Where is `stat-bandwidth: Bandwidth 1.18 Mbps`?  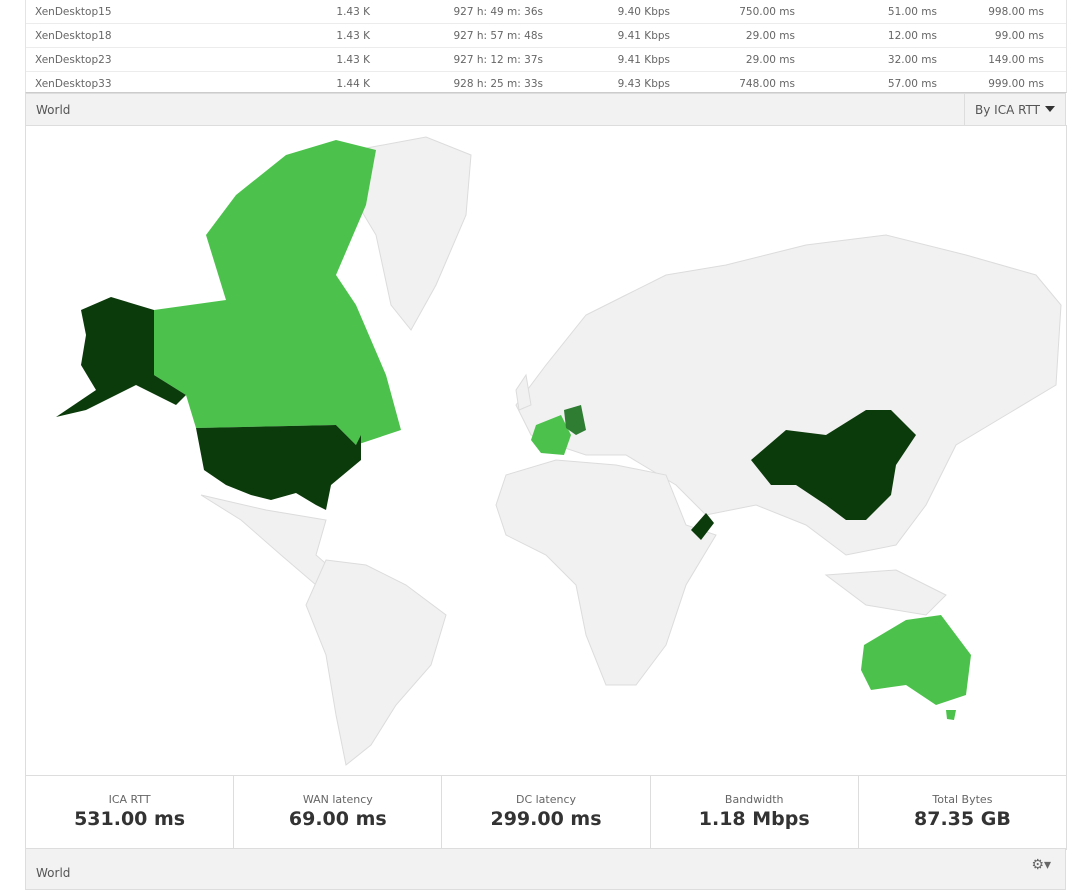
stat-bandwidth: Bandwidth 1.18 Mbps is located at coordinates (755, 812).